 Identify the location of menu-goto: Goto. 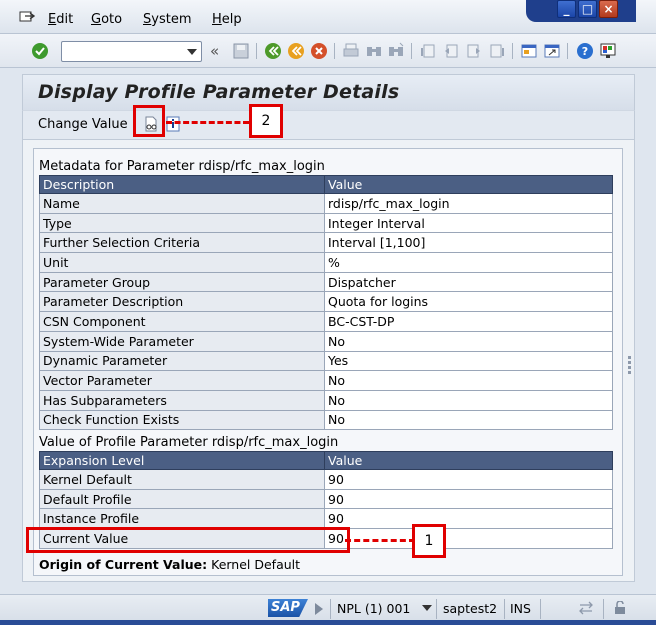
(106, 19).